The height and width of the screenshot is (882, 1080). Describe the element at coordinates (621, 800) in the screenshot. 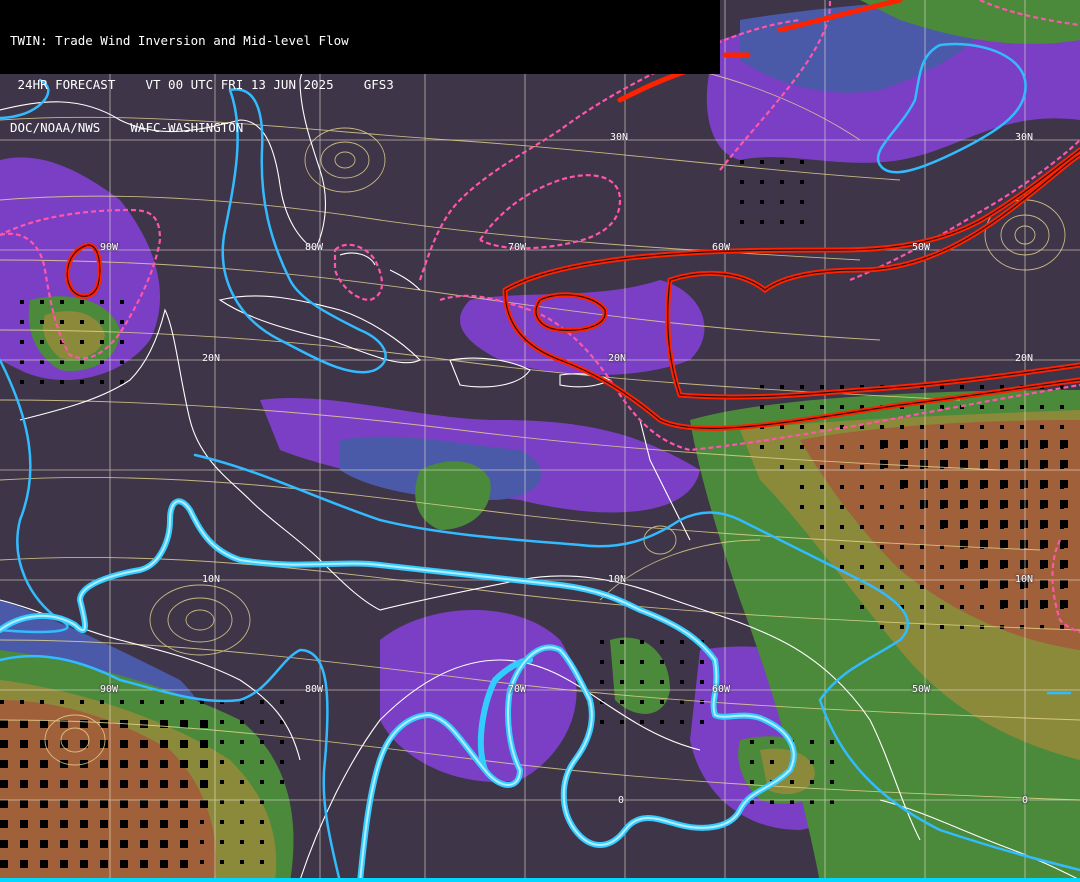

I see `lat-label-0-a: 0` at that location.